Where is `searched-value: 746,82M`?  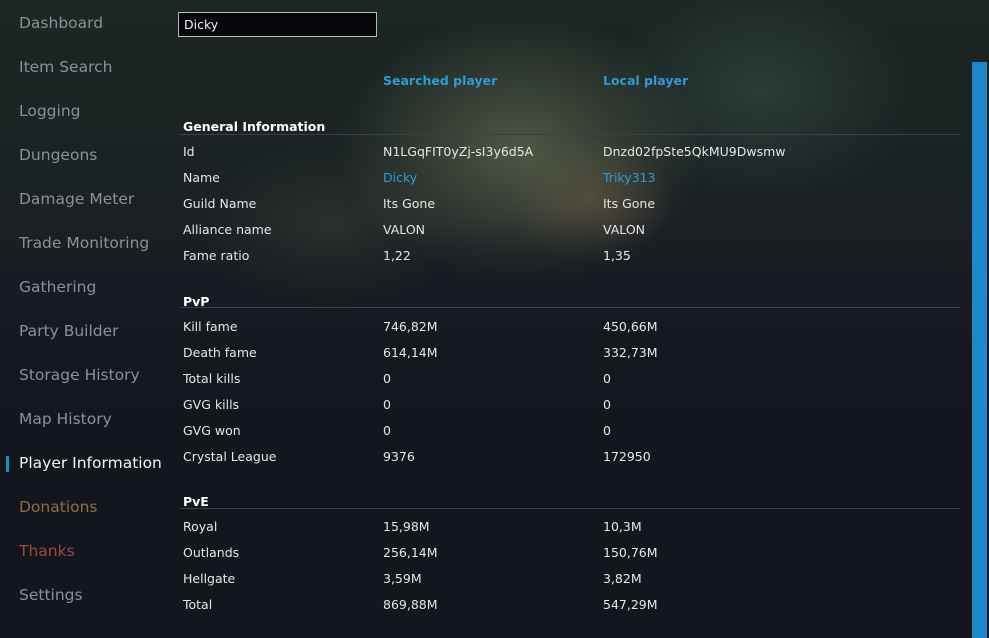
searched-value: 746,82M is located at coordinates (410, 326).